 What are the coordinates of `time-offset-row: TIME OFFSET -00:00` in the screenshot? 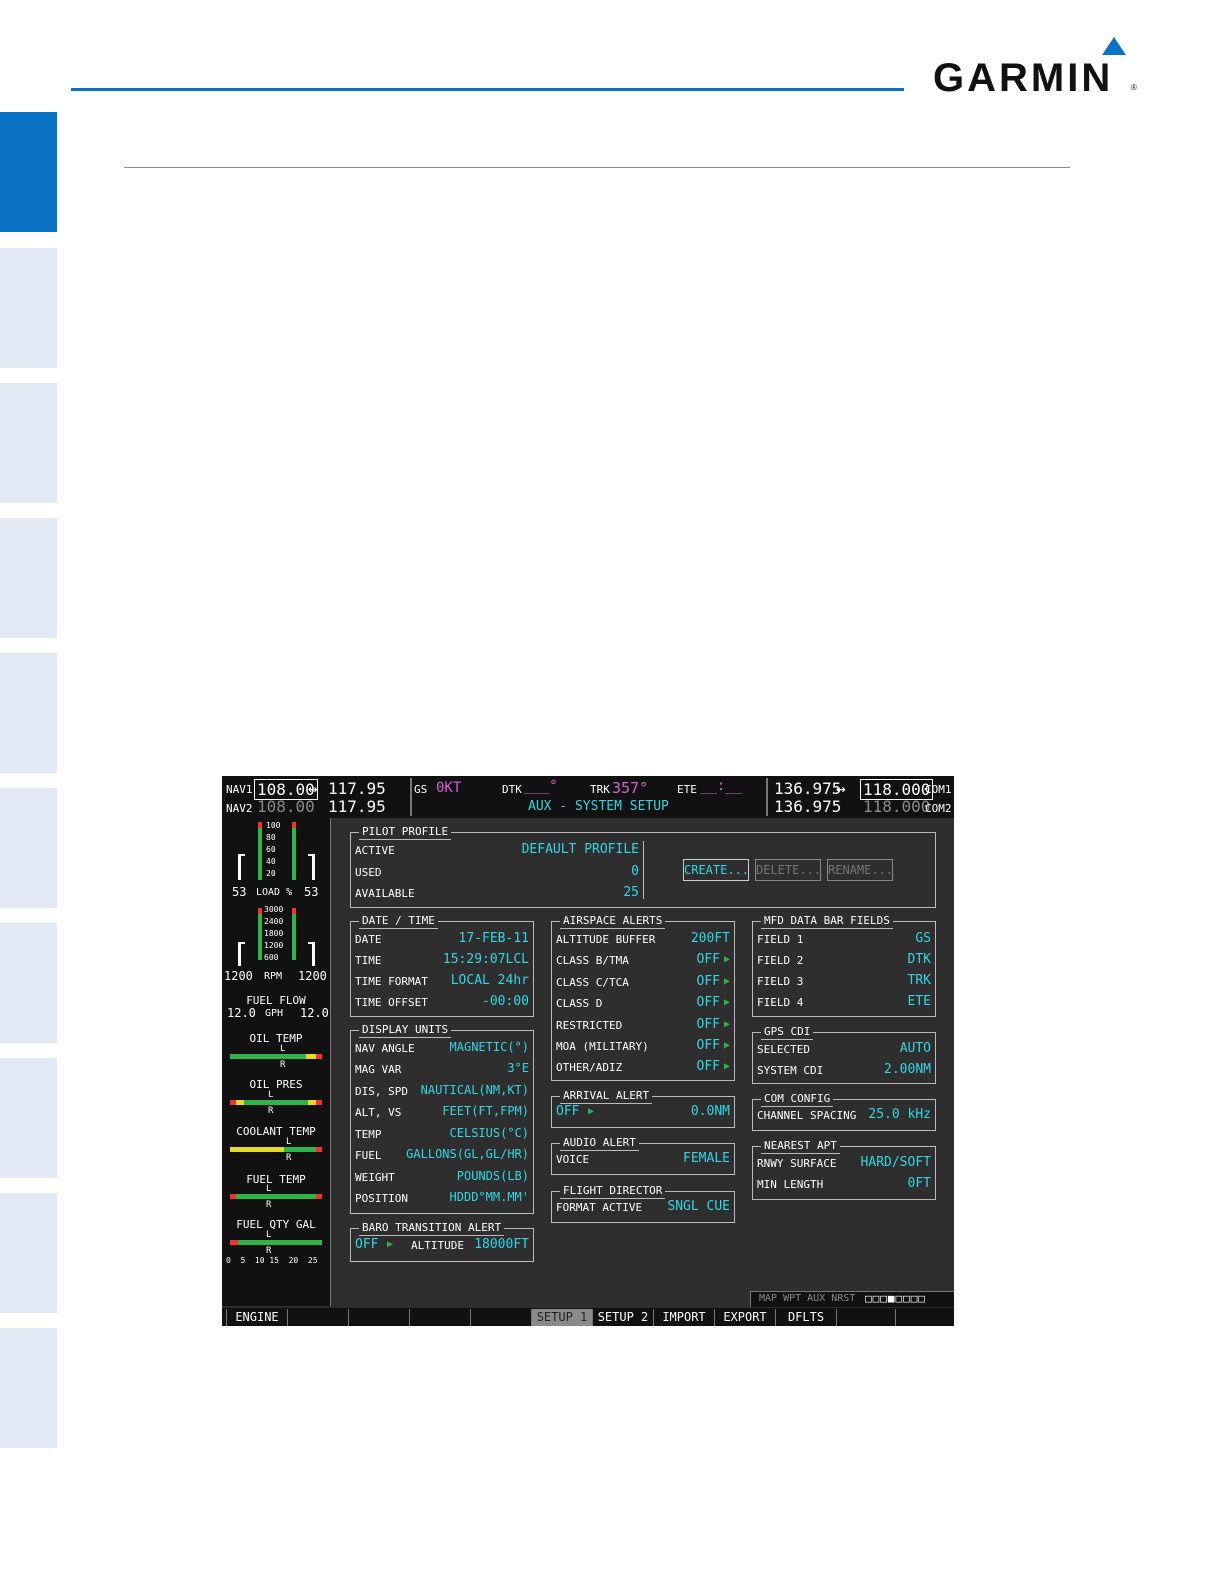 It's located at (442, 1002).